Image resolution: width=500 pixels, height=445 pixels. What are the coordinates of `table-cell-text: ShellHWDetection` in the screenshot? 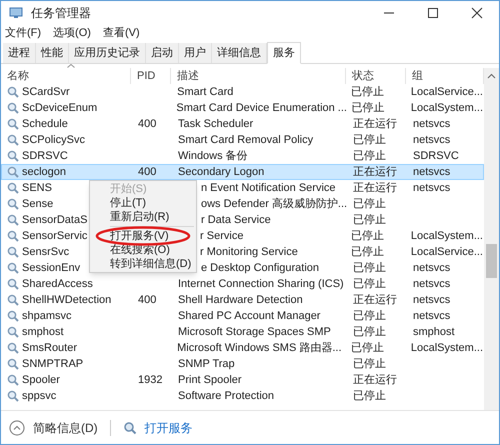 It's located at (67, 300).